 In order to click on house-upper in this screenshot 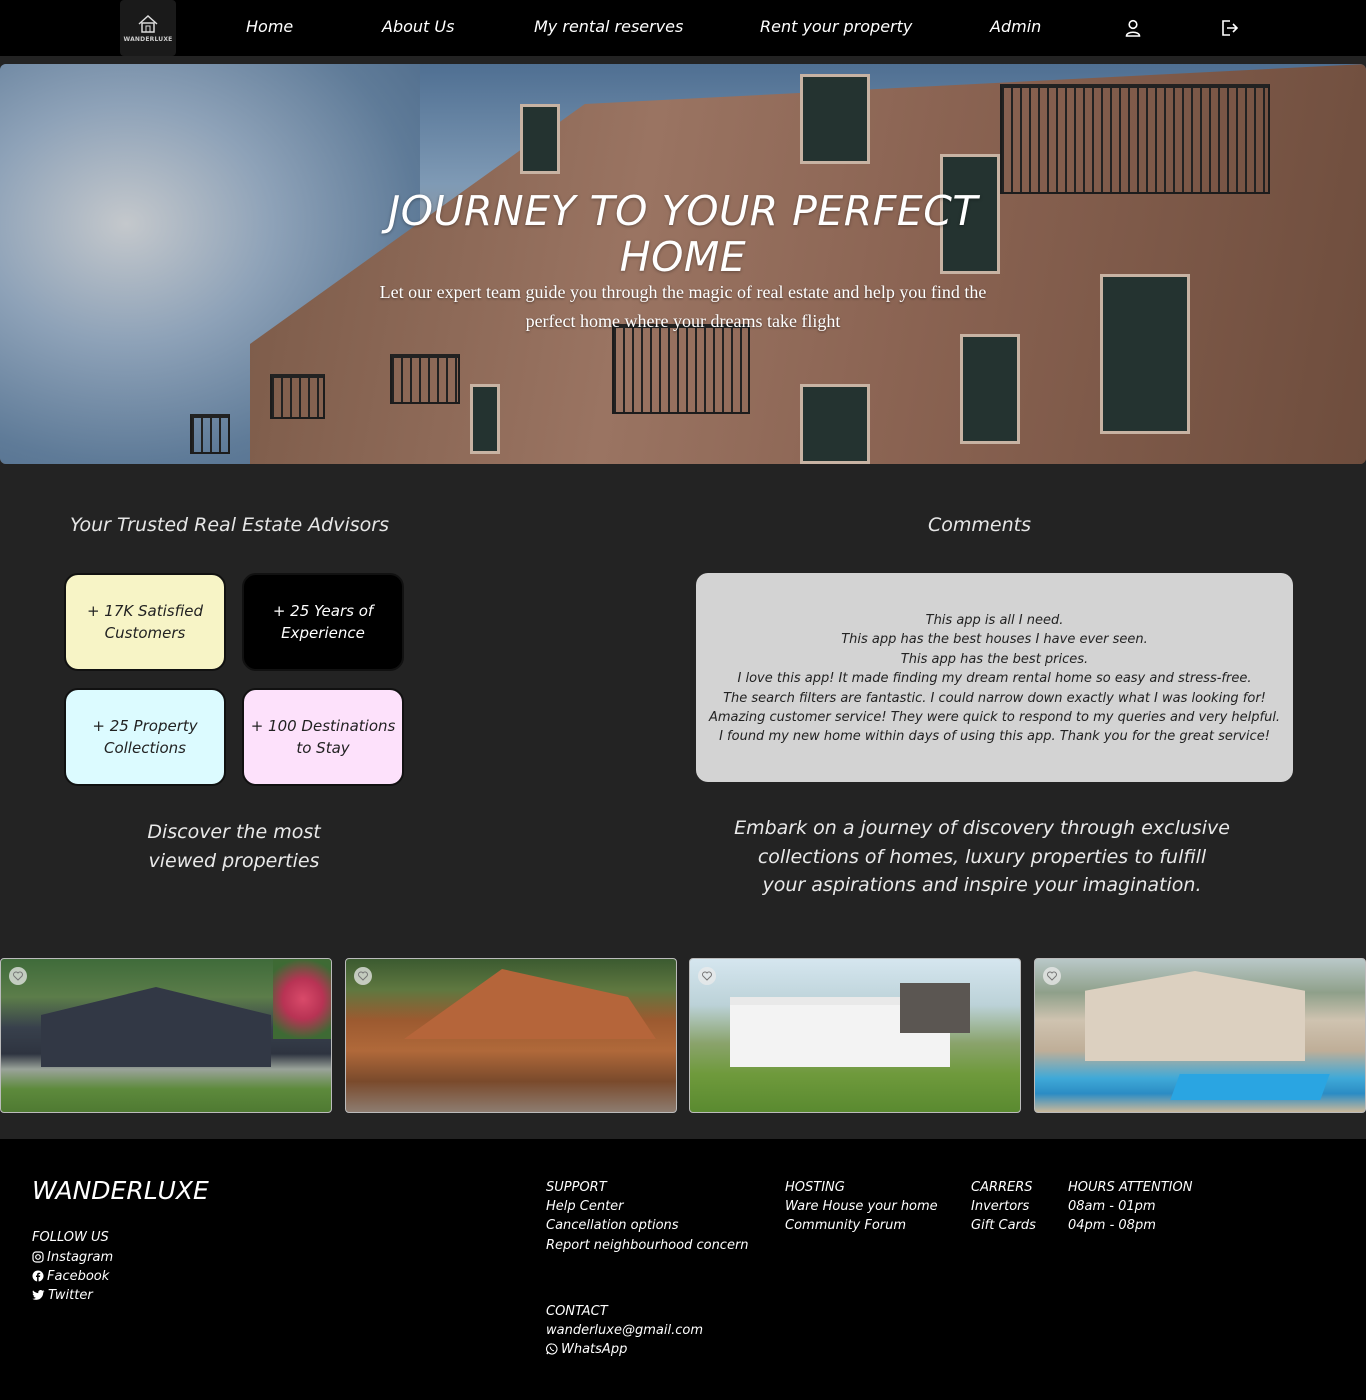, I will do `click(935, 1008)`.